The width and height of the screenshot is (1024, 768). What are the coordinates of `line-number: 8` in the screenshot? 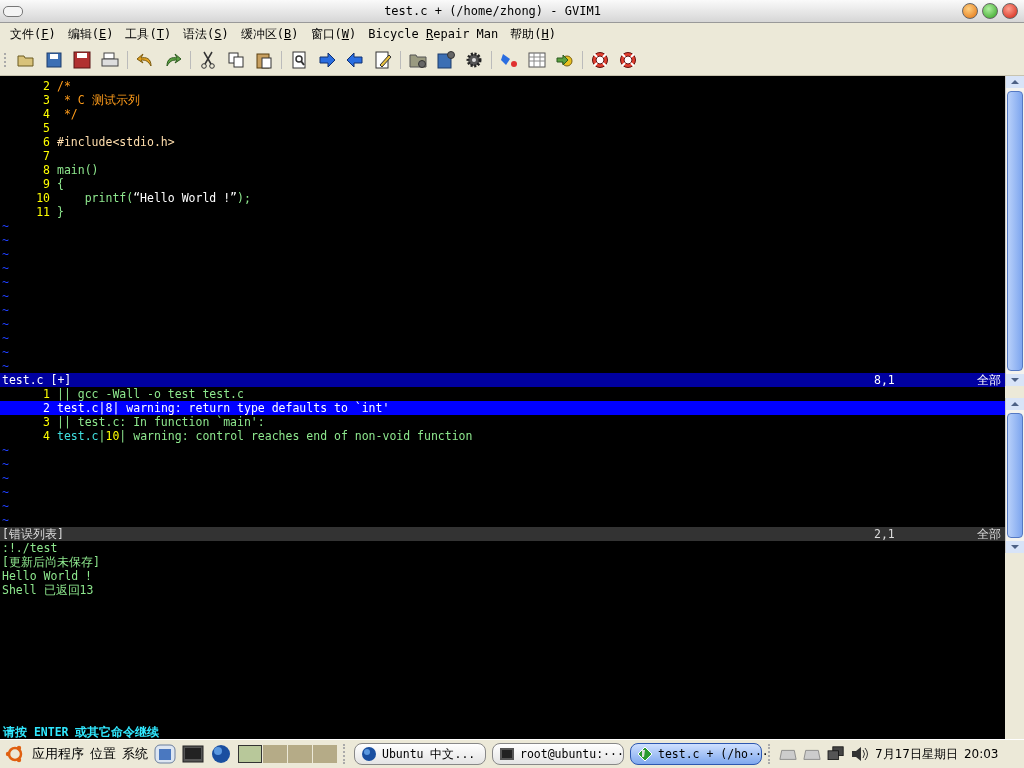 It's located at (46, 170).